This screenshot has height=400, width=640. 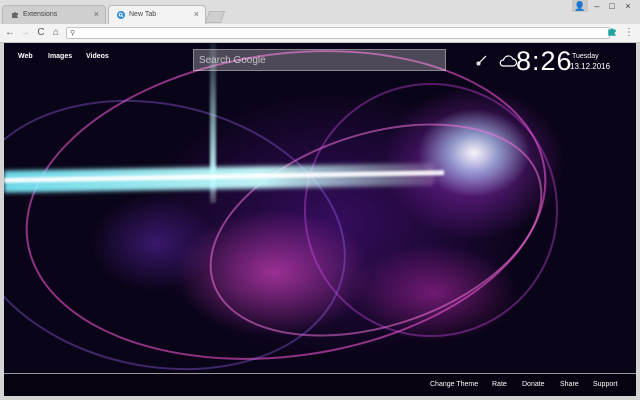 What do you see at coordinates (569, 384) in the screenshot?
I see `footer-link-share: Share` at bounding box center [569, 384].